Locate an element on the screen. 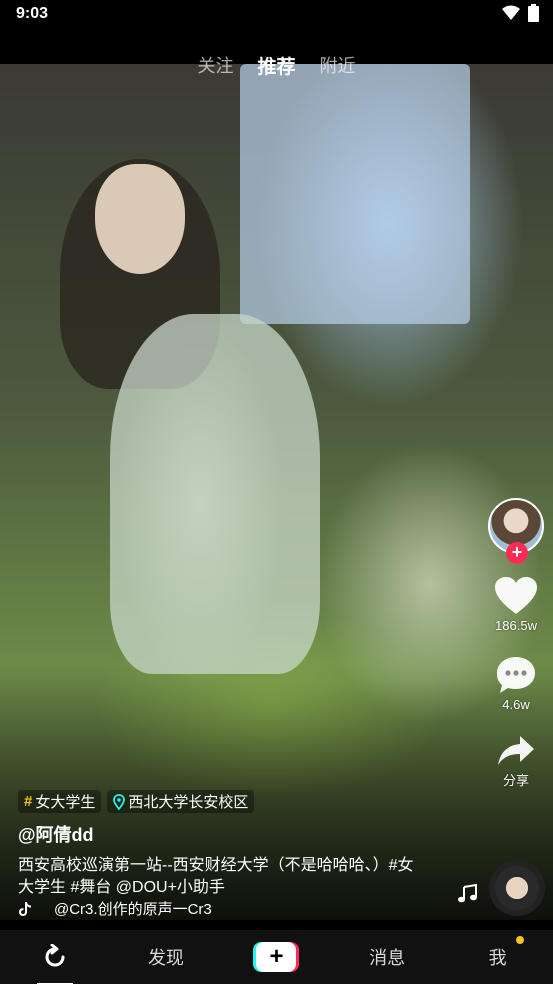  bottom-nav: 发现 + 消息 我 is located at coordinates (276, 957).